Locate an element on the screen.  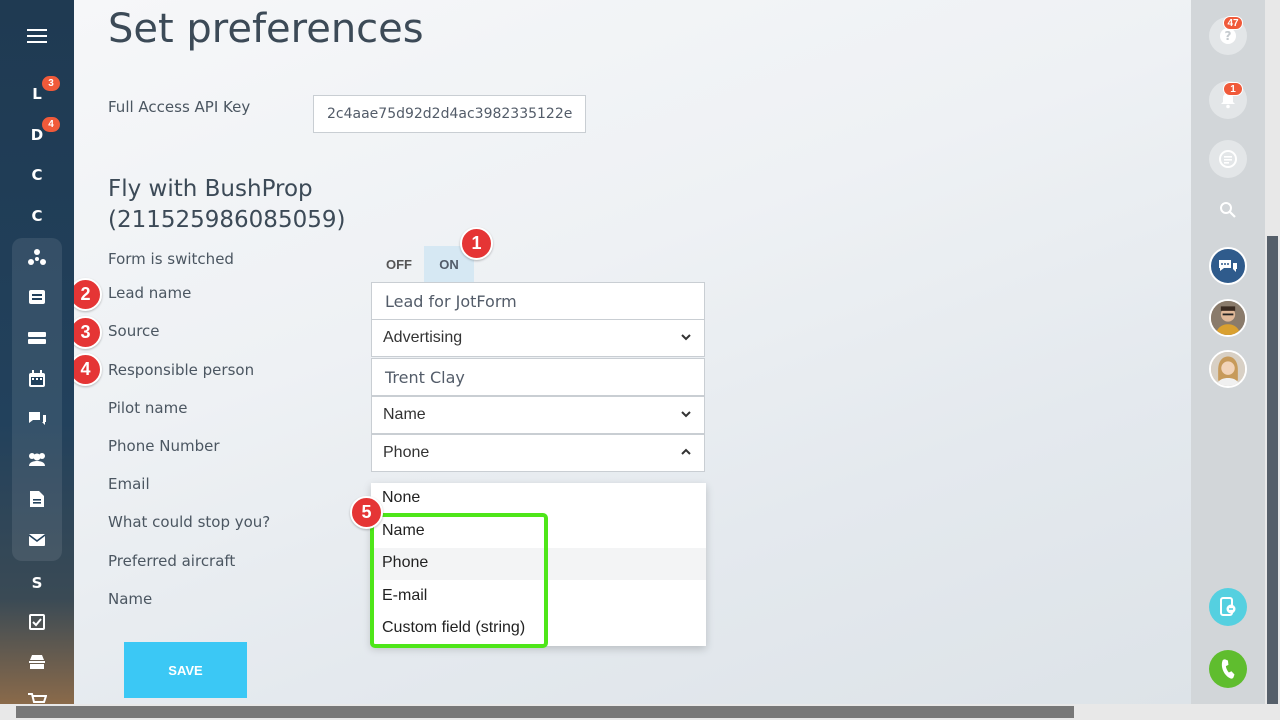
responsible-label: Responsible person is located at coordinates (181, 370).